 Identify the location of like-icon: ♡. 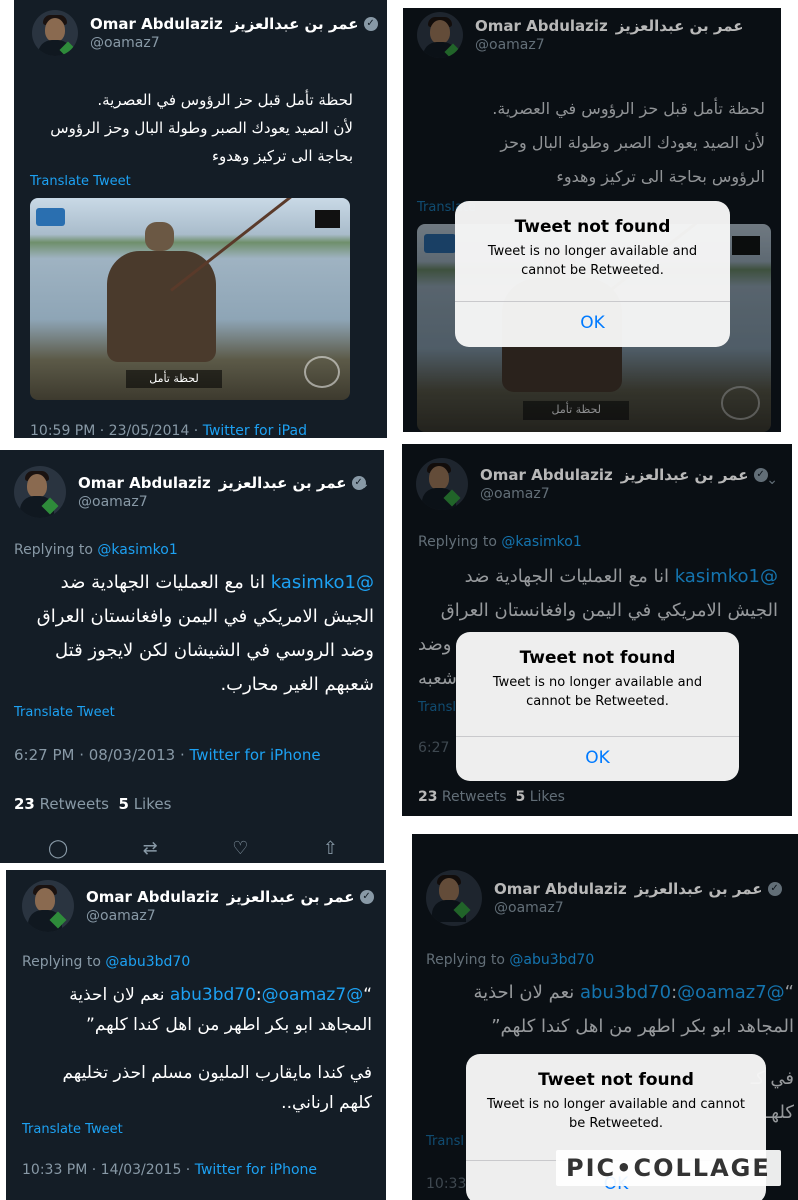
(240, 848).